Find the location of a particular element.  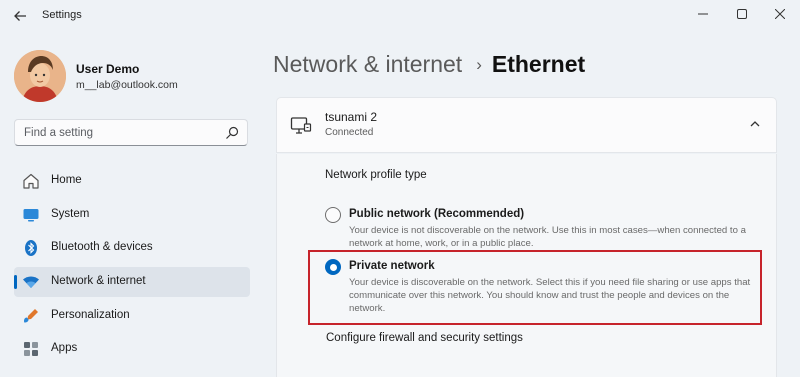

avatar is located at coordinates (40, 76).